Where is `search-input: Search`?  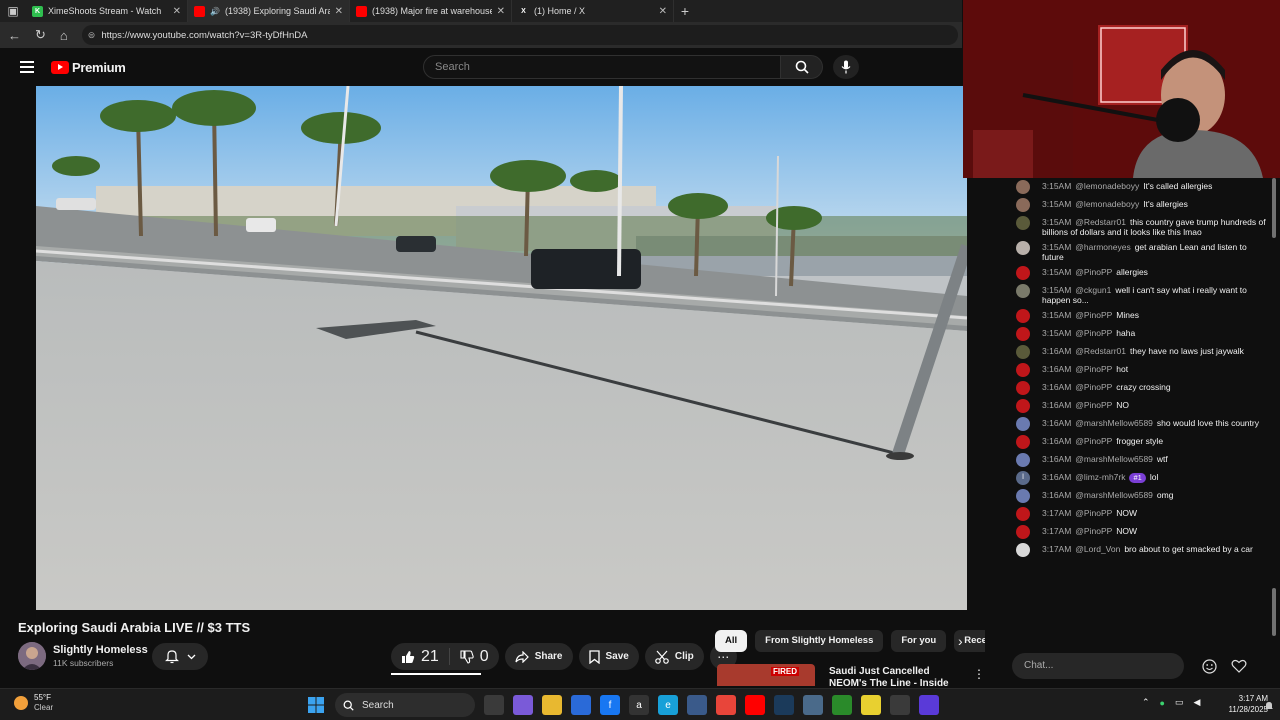 search-input: Search is located at coordinates (602, 67).